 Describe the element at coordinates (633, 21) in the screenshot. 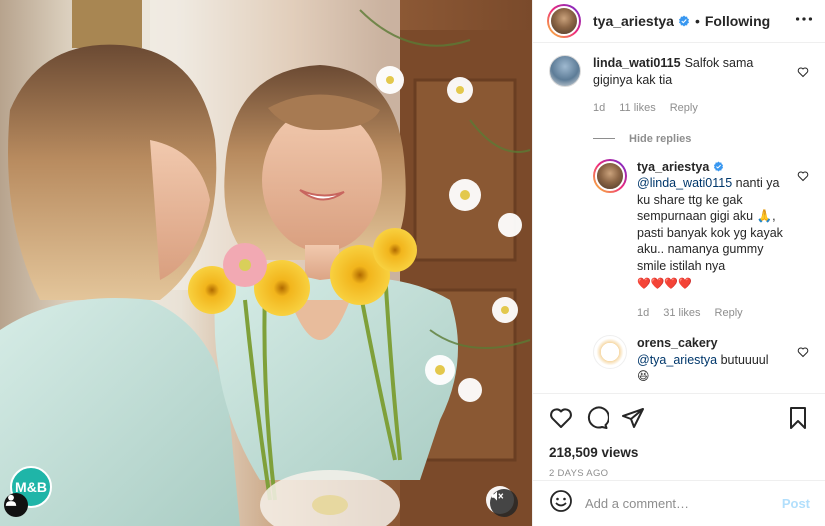

I see `author-username: tya_ariestya` at that location.